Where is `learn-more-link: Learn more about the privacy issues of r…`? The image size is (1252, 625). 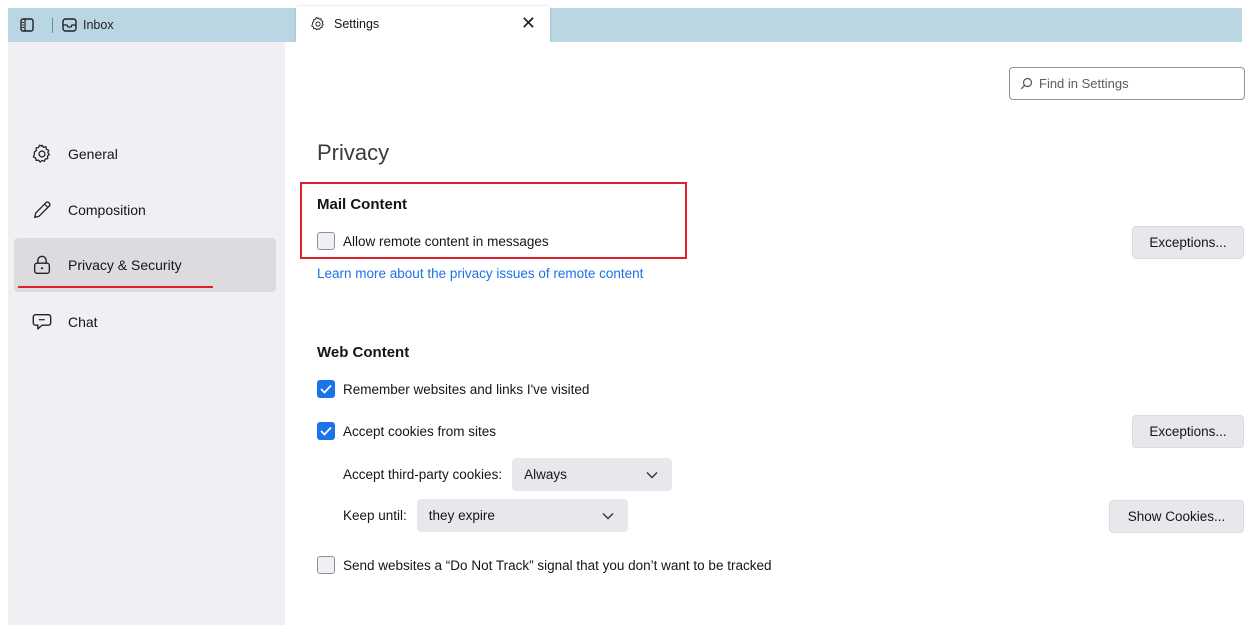 learn-more-link: Learn more about the privacy issues of r… is located at coordinates (480, 273).